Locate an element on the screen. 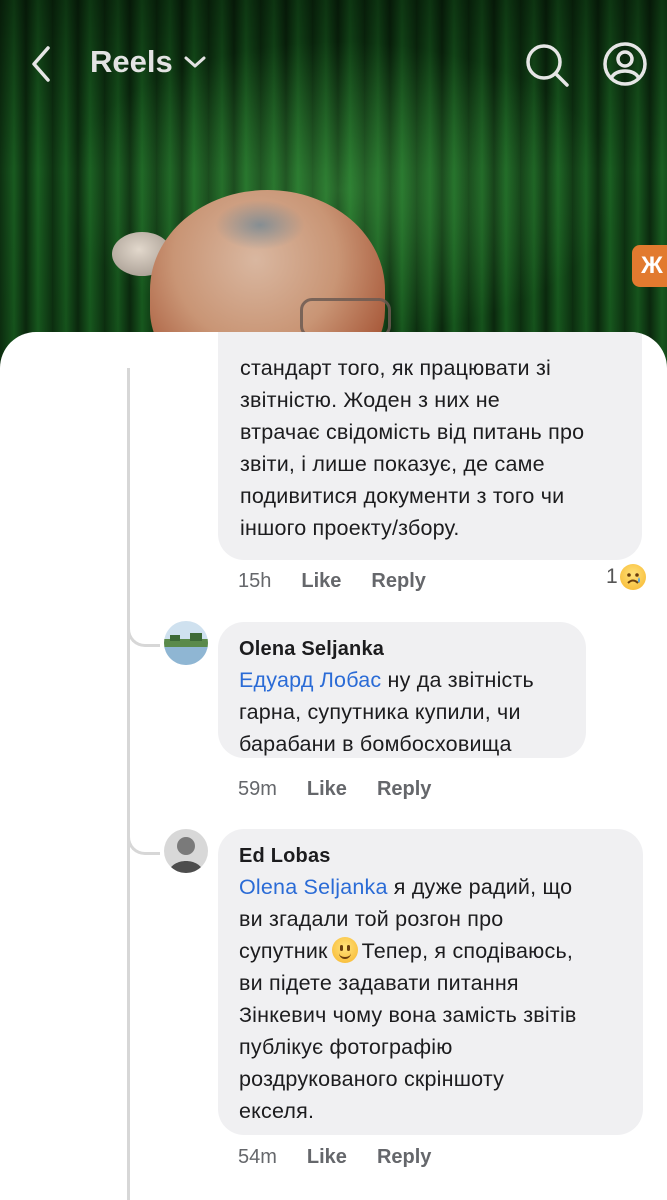 The height and width of the screenshot is (1200, 667). hair-tint is located at coordinates (260, 225).